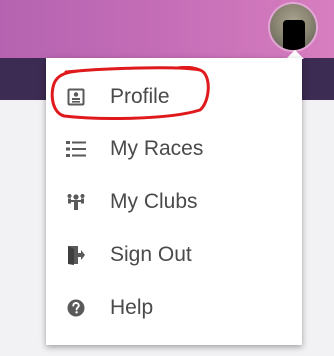 The width and height of the screenshot is (334, 356). Describe the element at coordinates (151, 254) in the screenshot. I see `menu-item-label: Sign Out` at that location.